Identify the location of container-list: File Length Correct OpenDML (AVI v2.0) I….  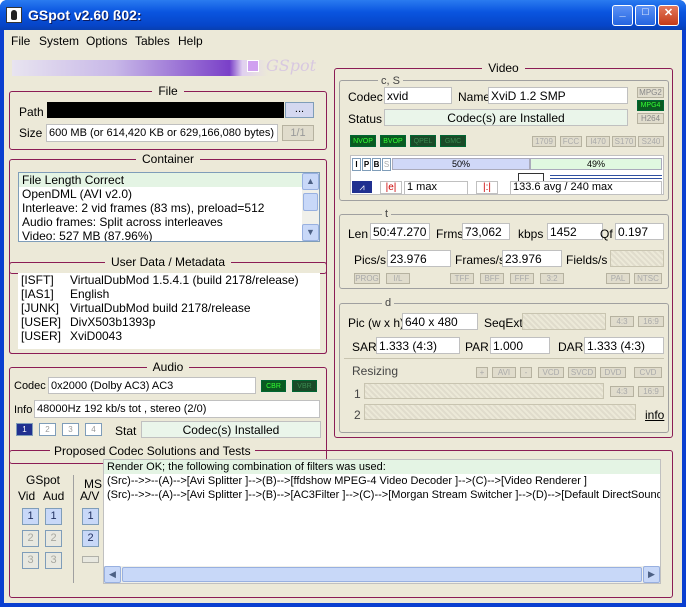
(169, 207).